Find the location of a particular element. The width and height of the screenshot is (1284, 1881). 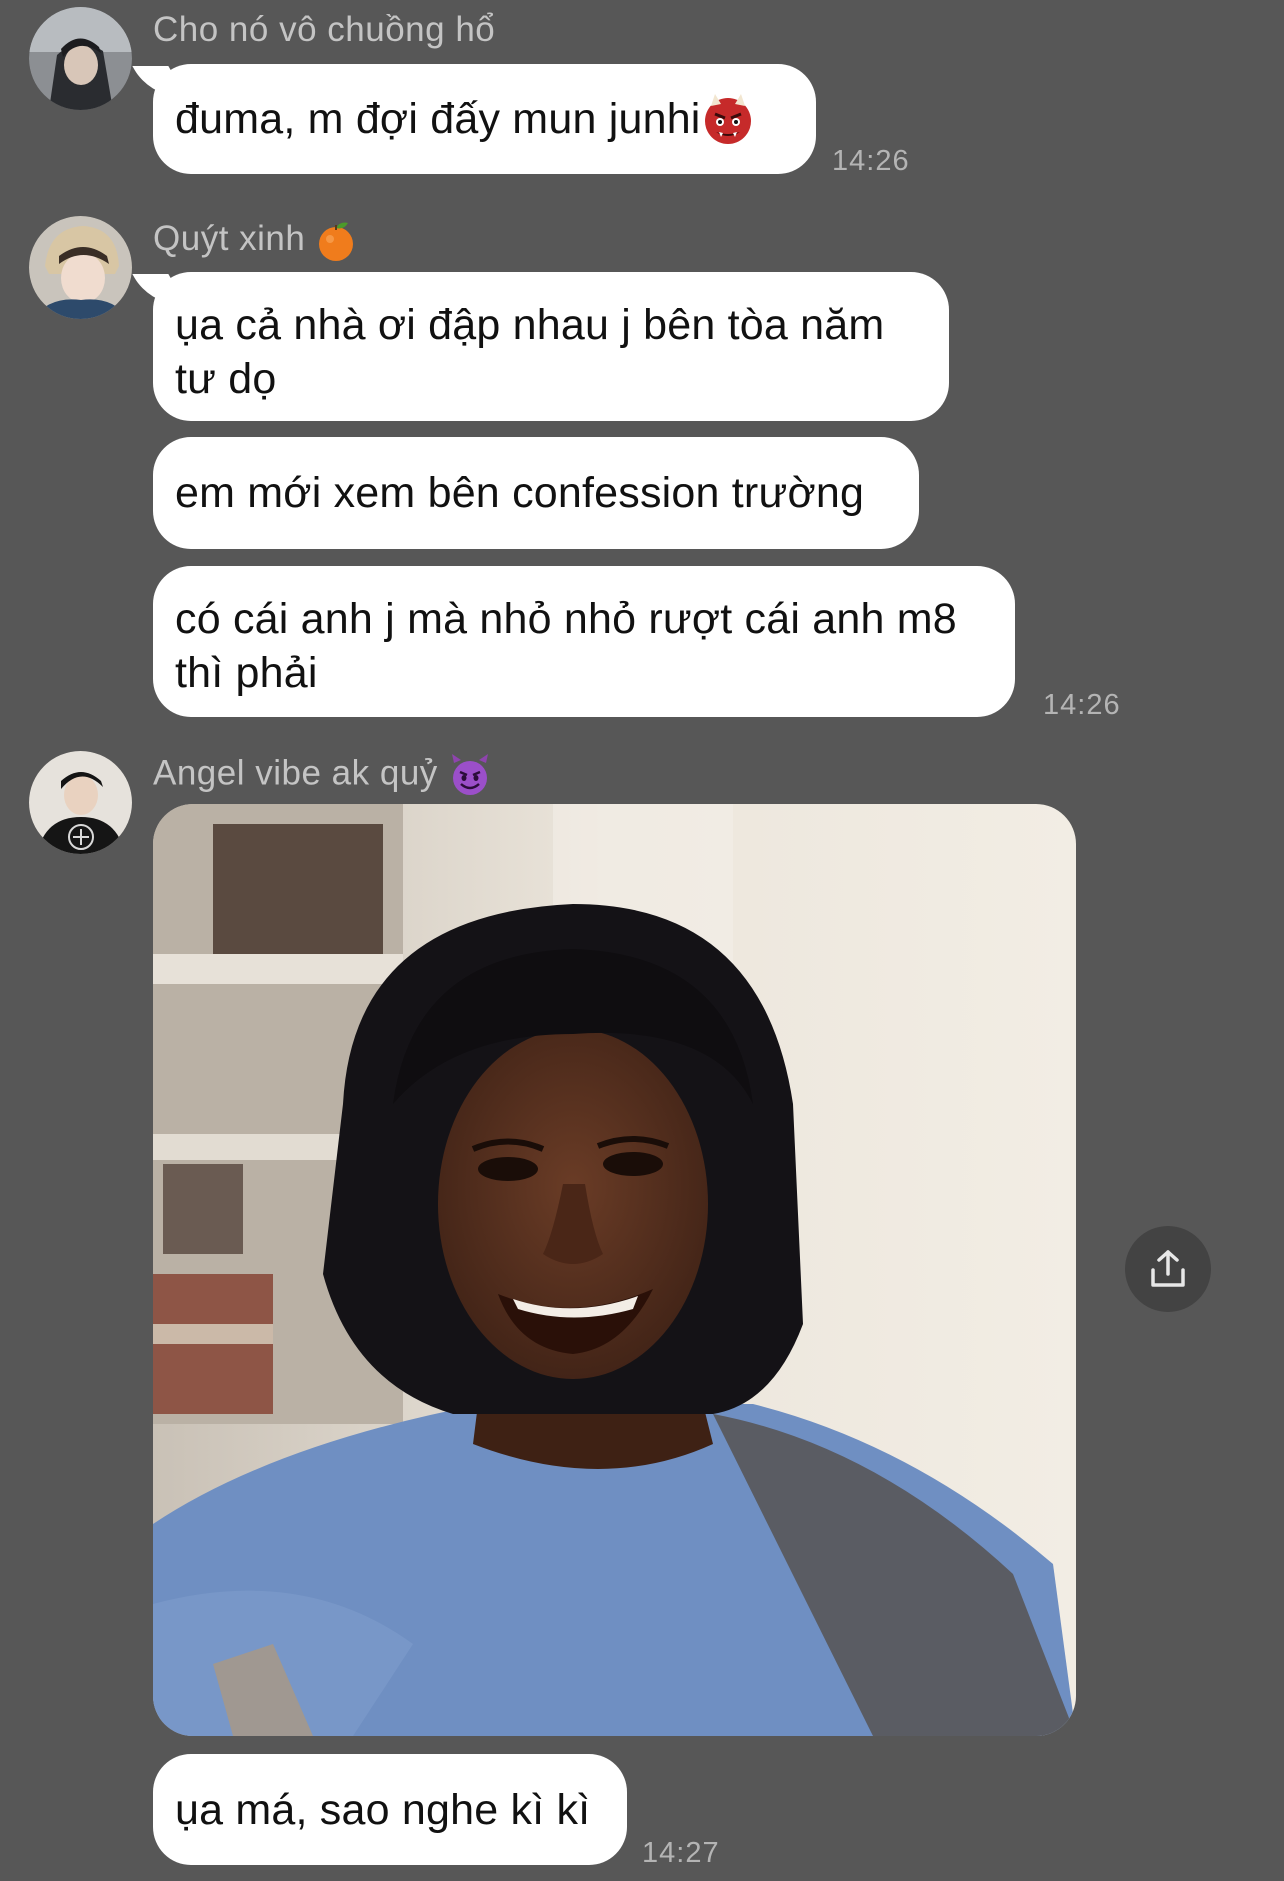

message-text: em mới xem bên confession trường is located at coordinates (520, 493).